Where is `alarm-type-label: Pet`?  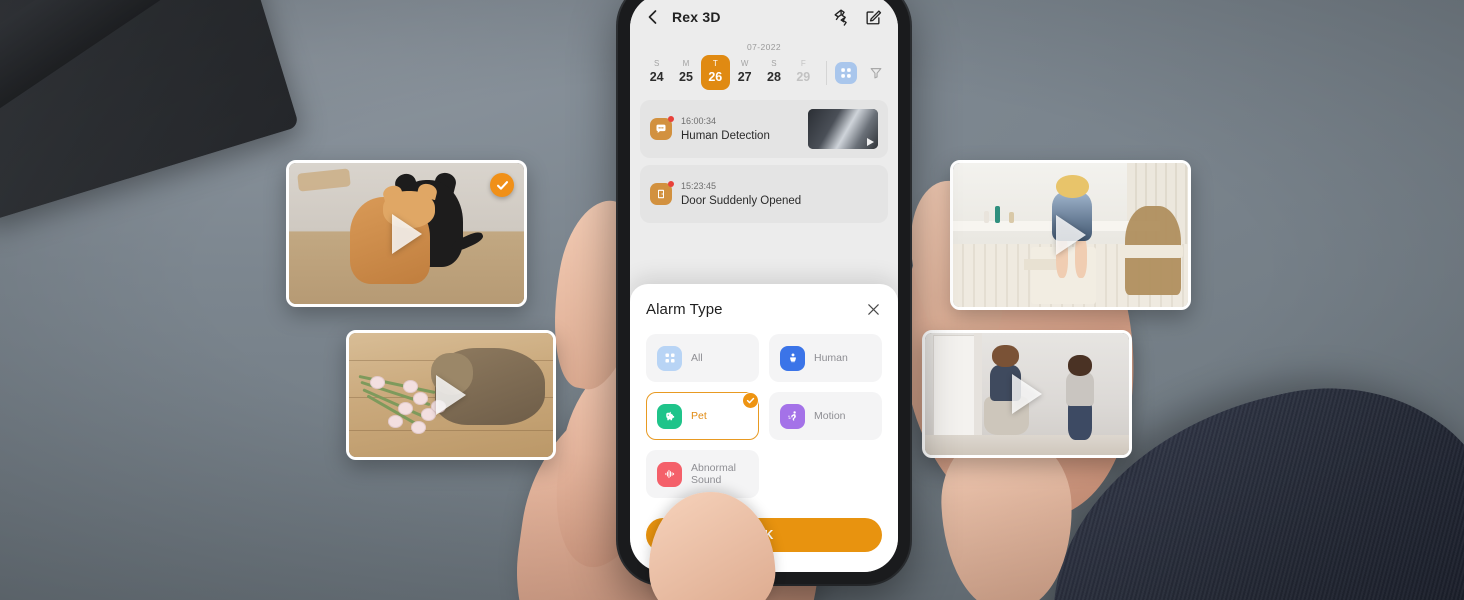 alarm-type-label: Pet is located at coordinates (699, 415).